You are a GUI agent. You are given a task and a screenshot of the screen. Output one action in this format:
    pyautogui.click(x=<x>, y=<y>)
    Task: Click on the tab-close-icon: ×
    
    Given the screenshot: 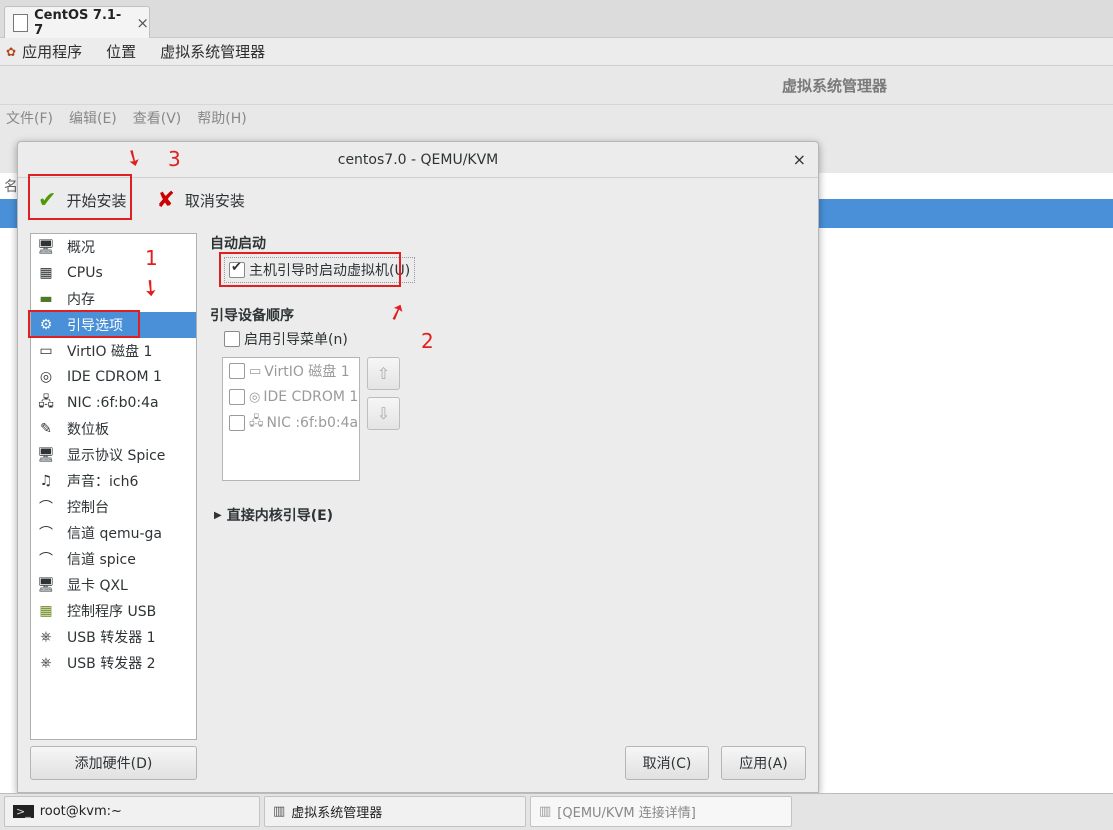 What is the action you would take?
    pyautogui.click(x=142, y=23)
    